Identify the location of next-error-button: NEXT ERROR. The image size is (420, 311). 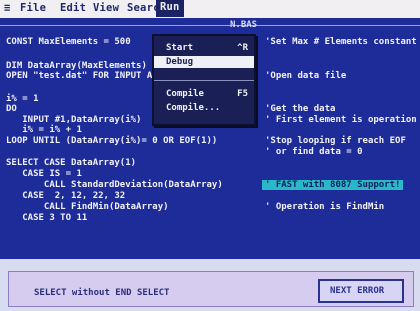
(361, 291).